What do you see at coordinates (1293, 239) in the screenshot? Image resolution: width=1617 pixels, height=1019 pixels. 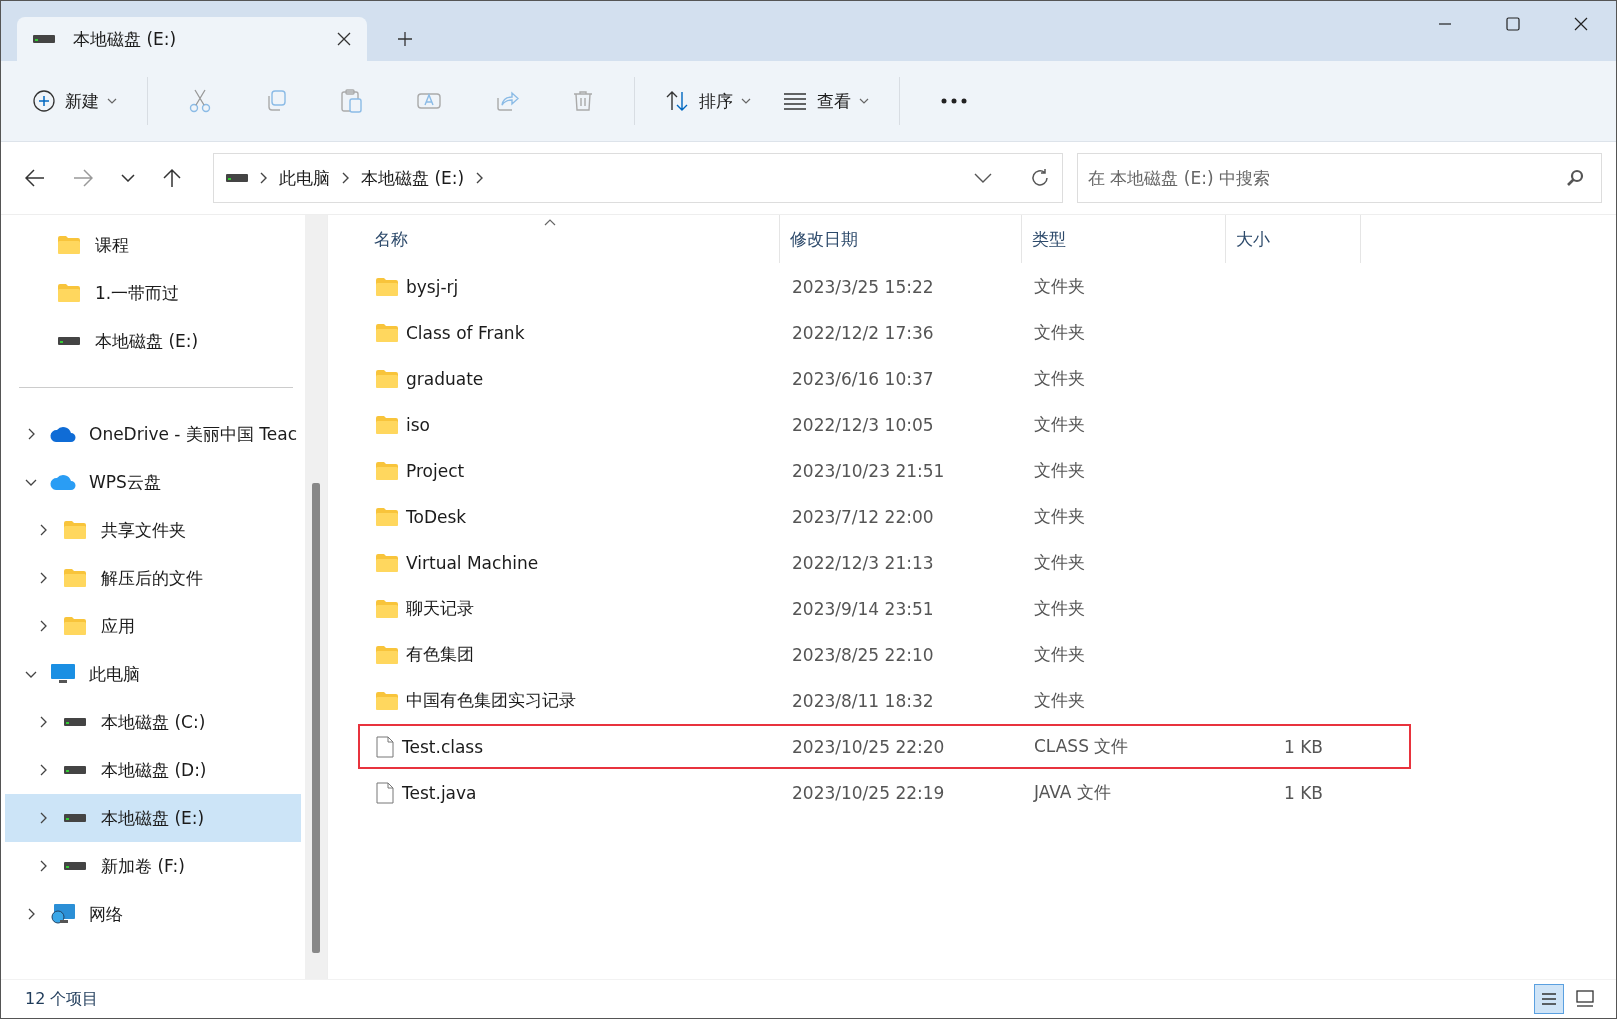 I see `column-header: 大小` at bounding box center [1293, 239].